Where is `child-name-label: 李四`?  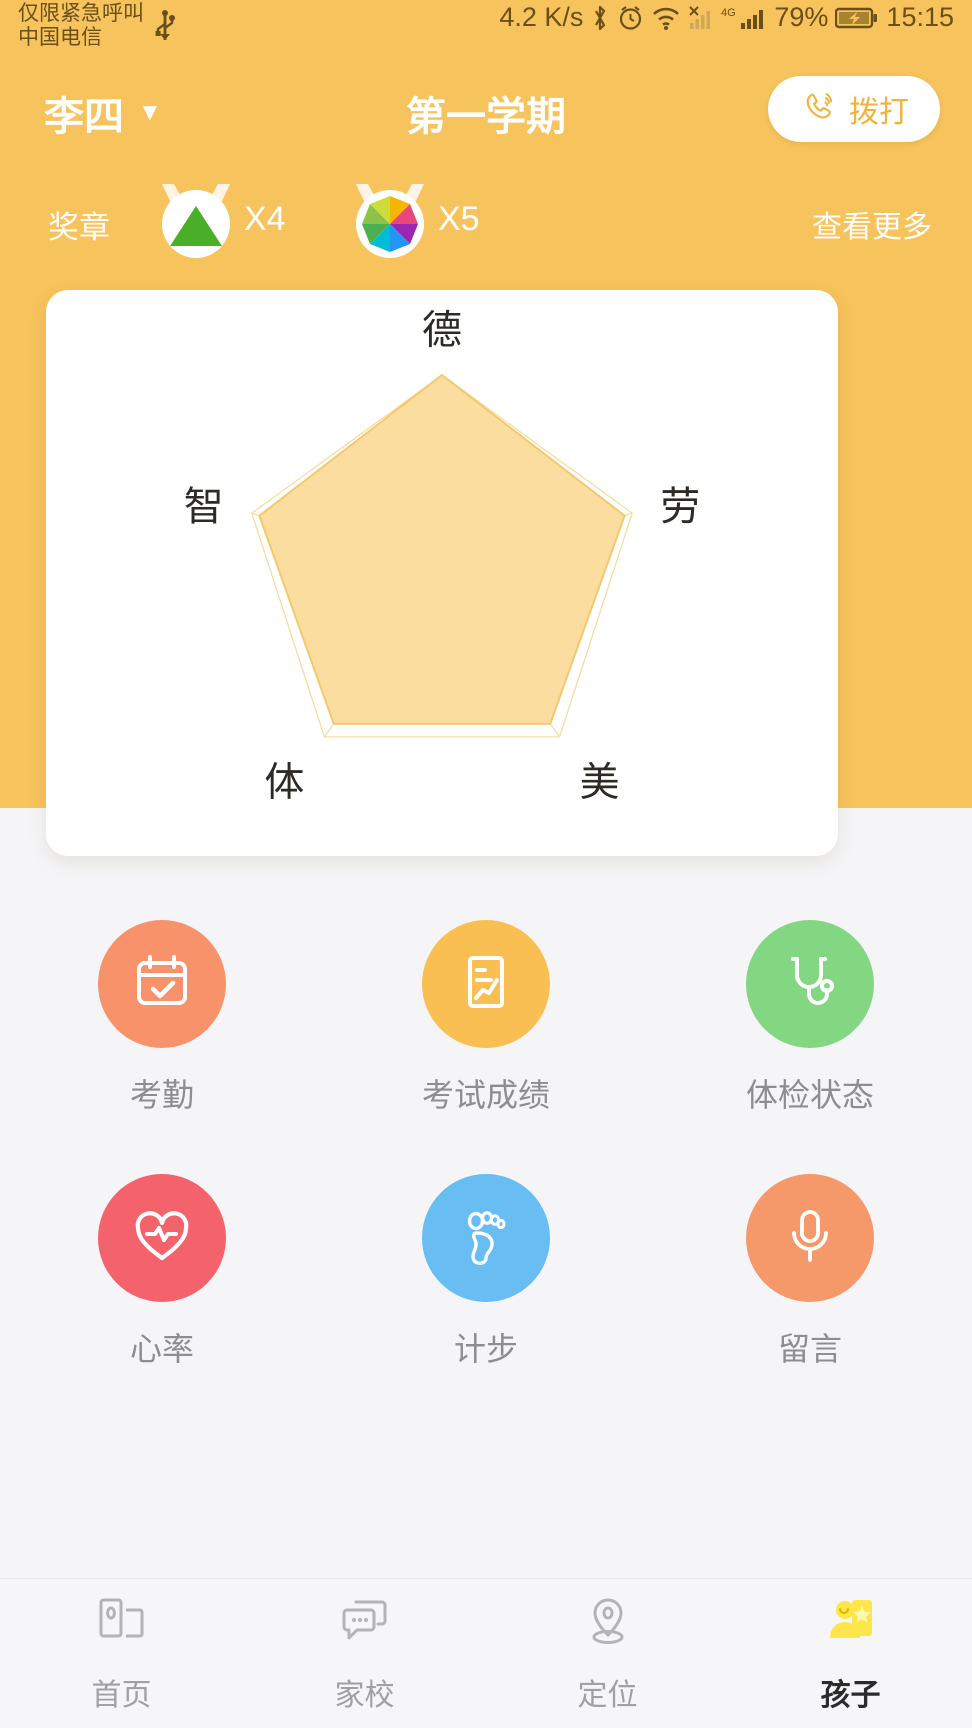
child-name-label: 李四 is located at coordinates (84, 117).